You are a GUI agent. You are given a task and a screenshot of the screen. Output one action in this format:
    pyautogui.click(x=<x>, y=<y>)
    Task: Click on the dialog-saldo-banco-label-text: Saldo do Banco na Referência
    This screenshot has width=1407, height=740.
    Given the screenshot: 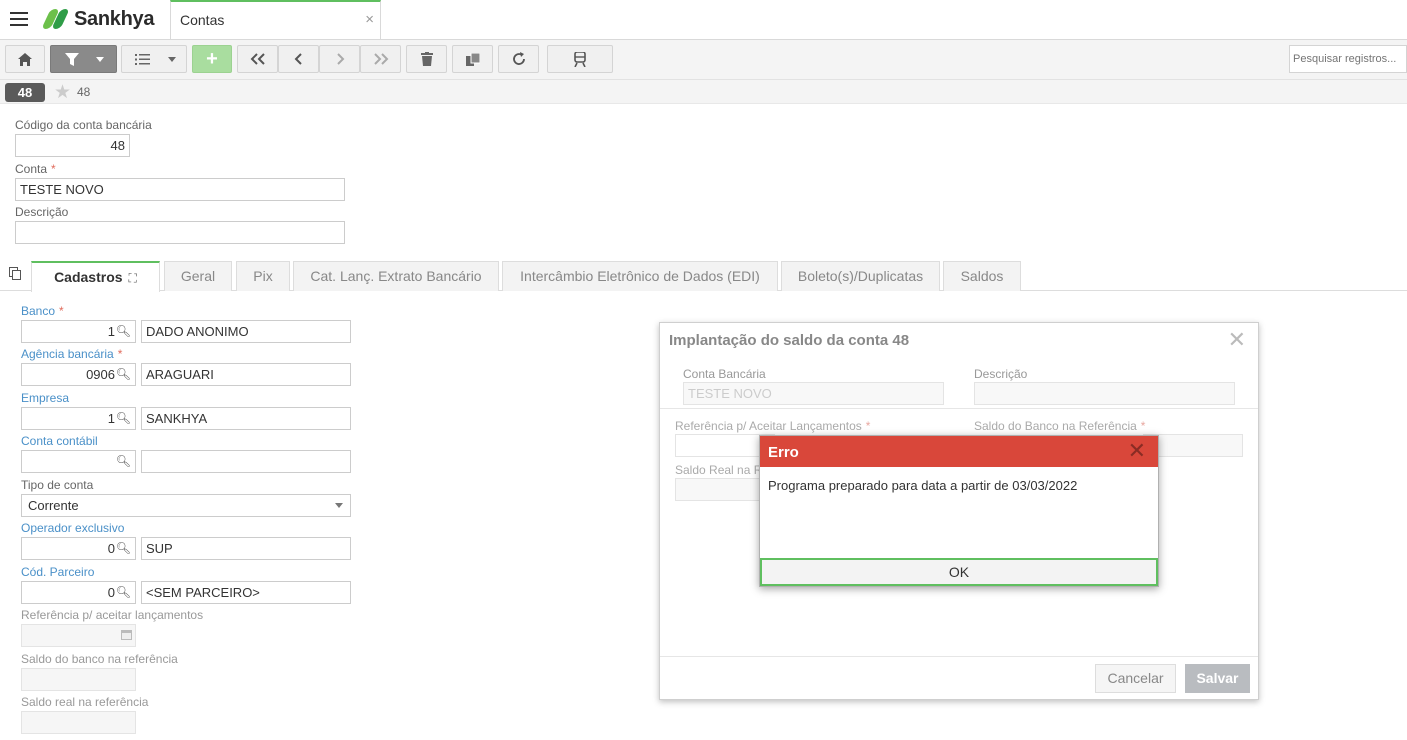 What is the action you would take?
    pyautogui.click(x=1055, y=426)
    